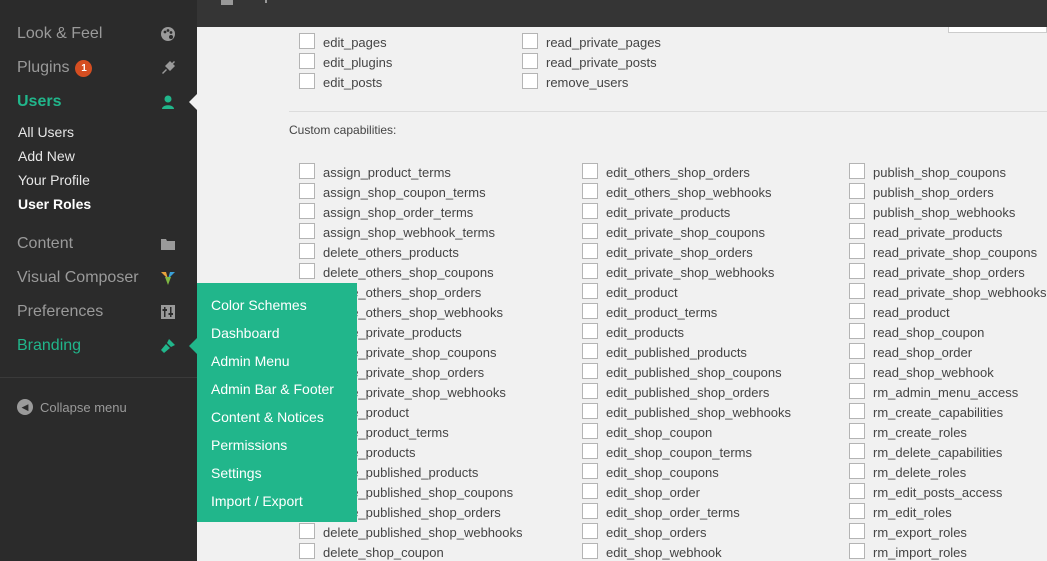 The image size is (1047, 561). What do you see at coordinates (98, 244) in the screenshot?
I see `menu-content: Content` at bounding box center [98, 244].